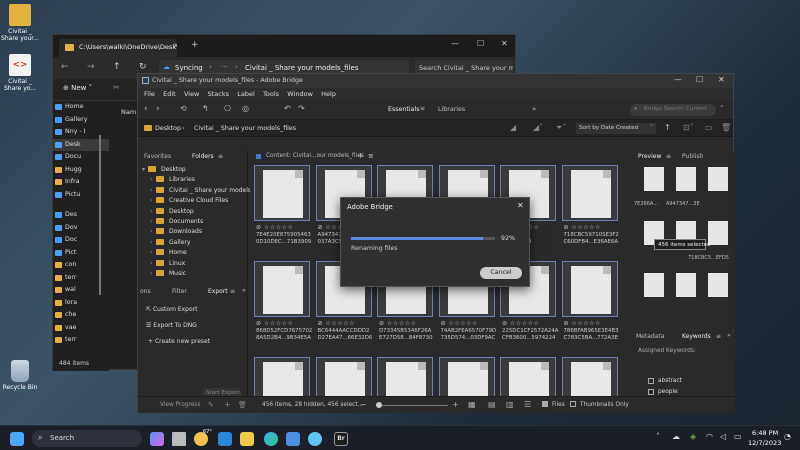 The height and width of the screenshot is (450, 800). Describe the element at coordinates (157, 439) in the screenshot. I see `copilot-icon` at that location.